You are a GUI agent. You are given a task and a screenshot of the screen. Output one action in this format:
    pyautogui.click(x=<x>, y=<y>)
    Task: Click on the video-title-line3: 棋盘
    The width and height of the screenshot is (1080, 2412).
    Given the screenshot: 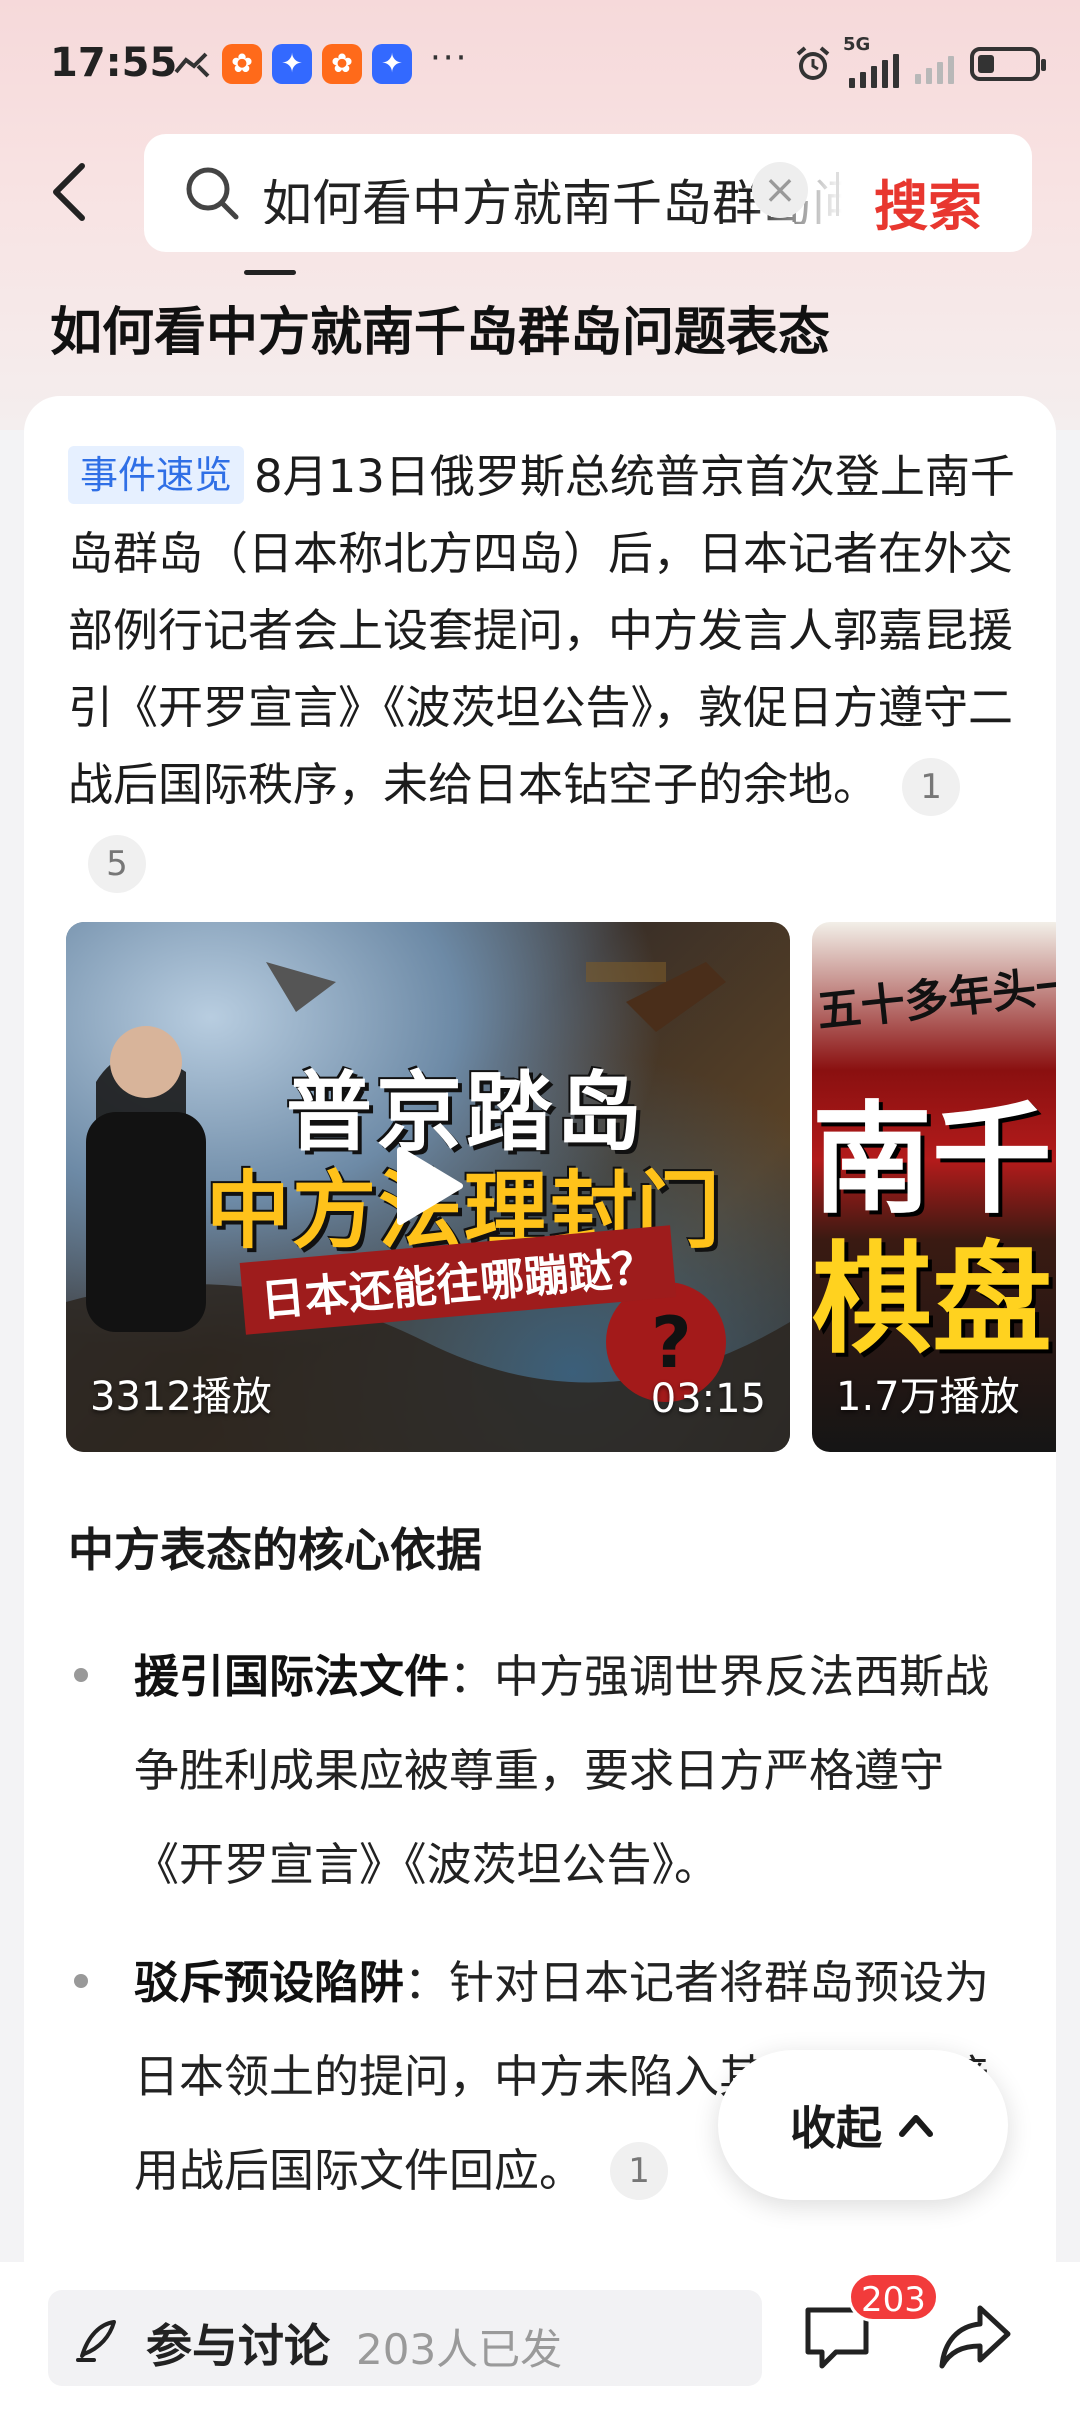 What is the action you would take?
    pyautogui.click(x=932, y=1300)
    